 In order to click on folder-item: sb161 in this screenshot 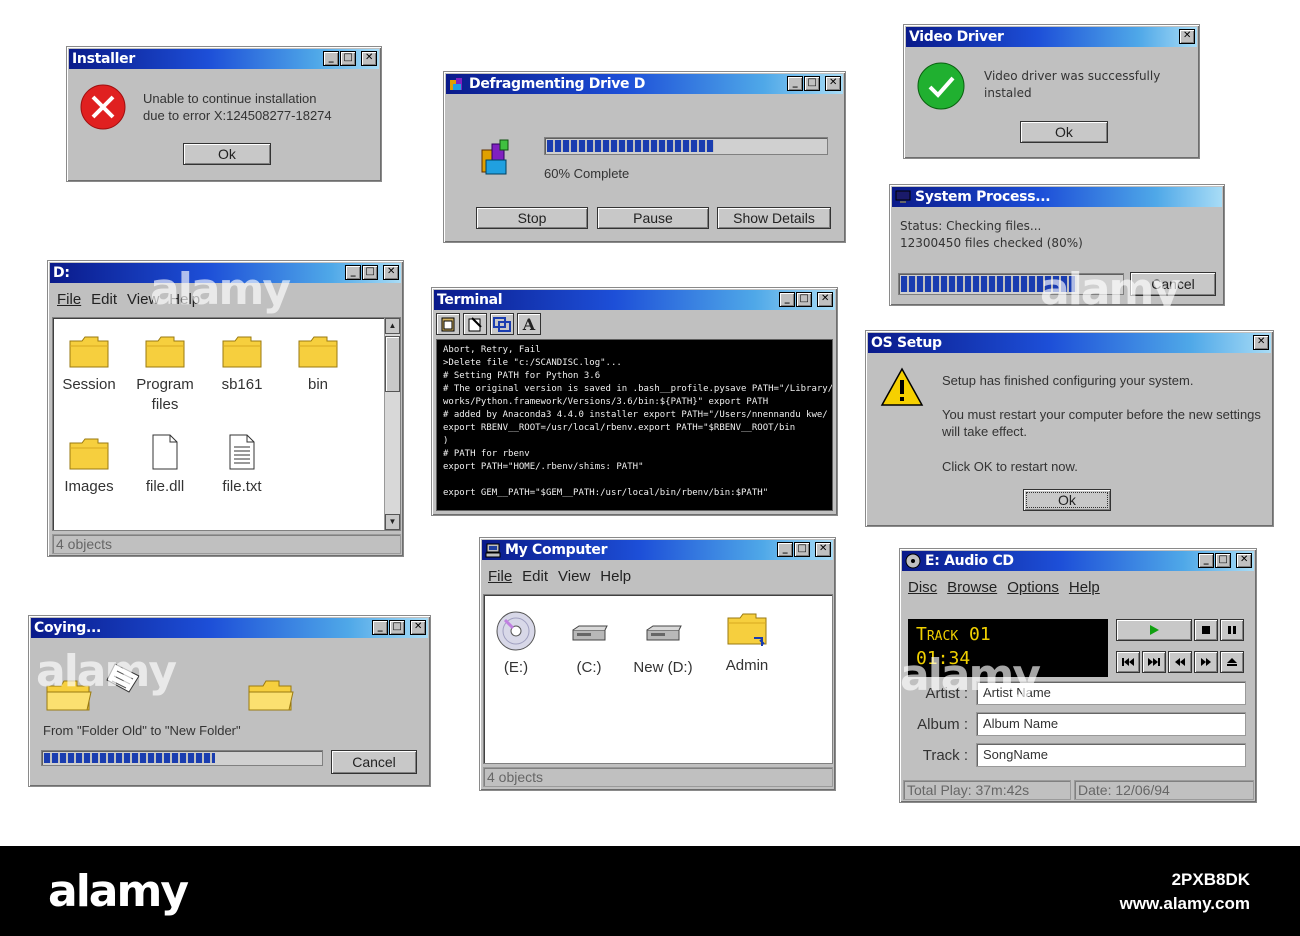, I will do `click(242, 365)`.